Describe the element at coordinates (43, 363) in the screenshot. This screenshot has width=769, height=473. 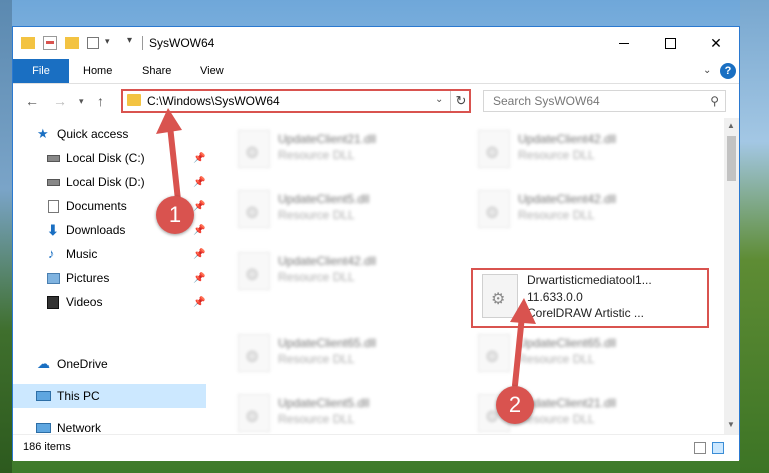
I see `cloud-icon: ☁` at that location.